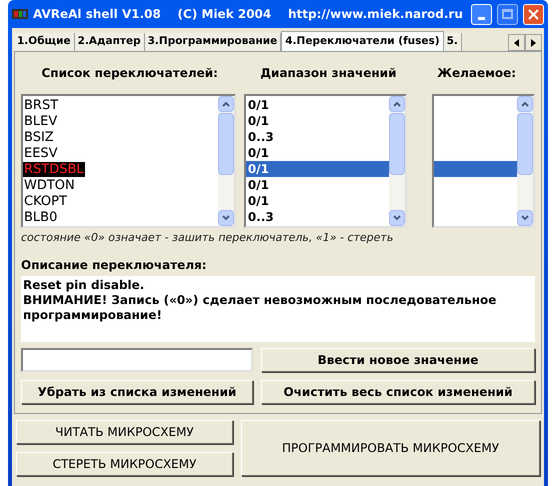 The image size is (556, 486). I want to click on left-arrow-icon, so click(516, 42).